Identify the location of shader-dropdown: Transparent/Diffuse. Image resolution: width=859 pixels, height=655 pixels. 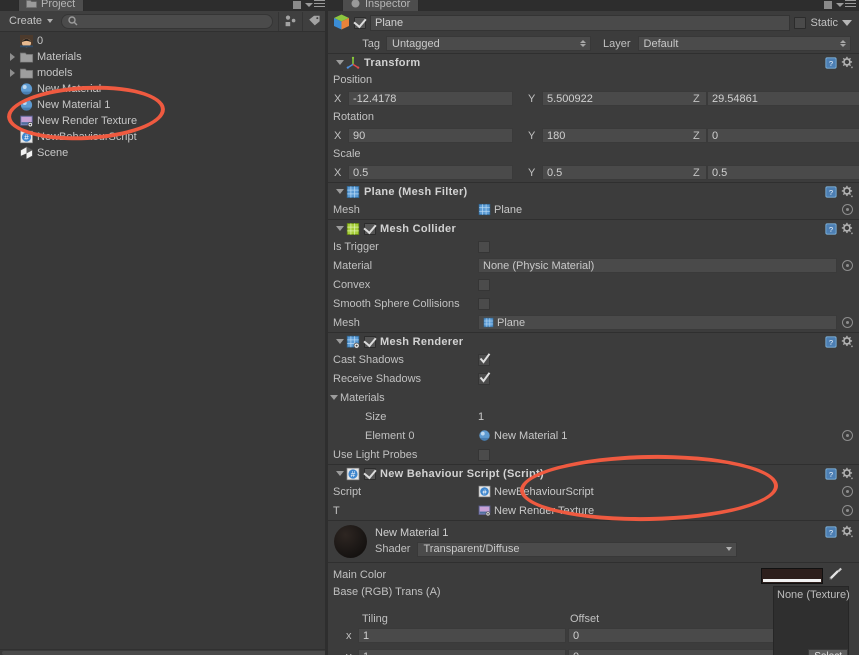
(577, 549).